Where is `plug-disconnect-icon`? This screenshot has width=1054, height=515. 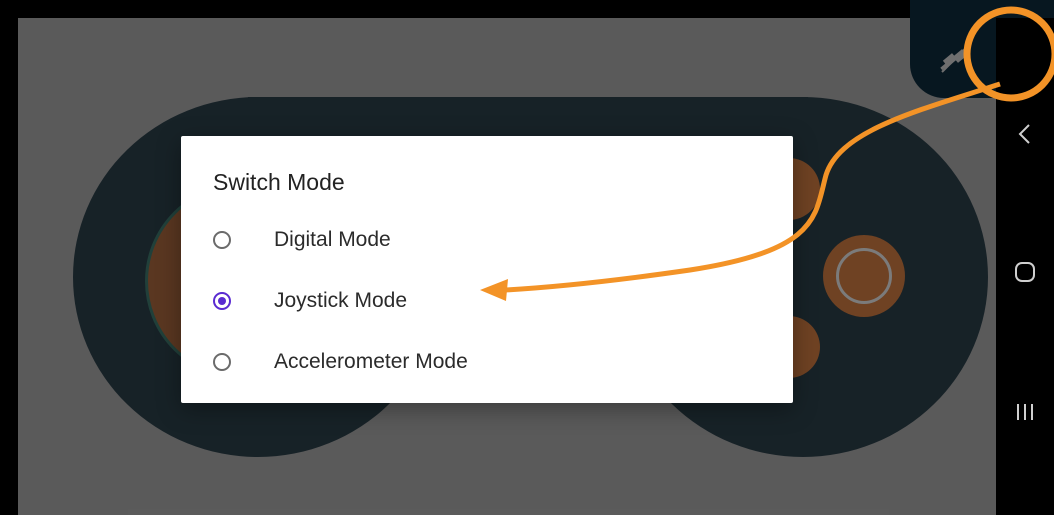
plug-disconnect-icon is located at coordinates (955, 59).